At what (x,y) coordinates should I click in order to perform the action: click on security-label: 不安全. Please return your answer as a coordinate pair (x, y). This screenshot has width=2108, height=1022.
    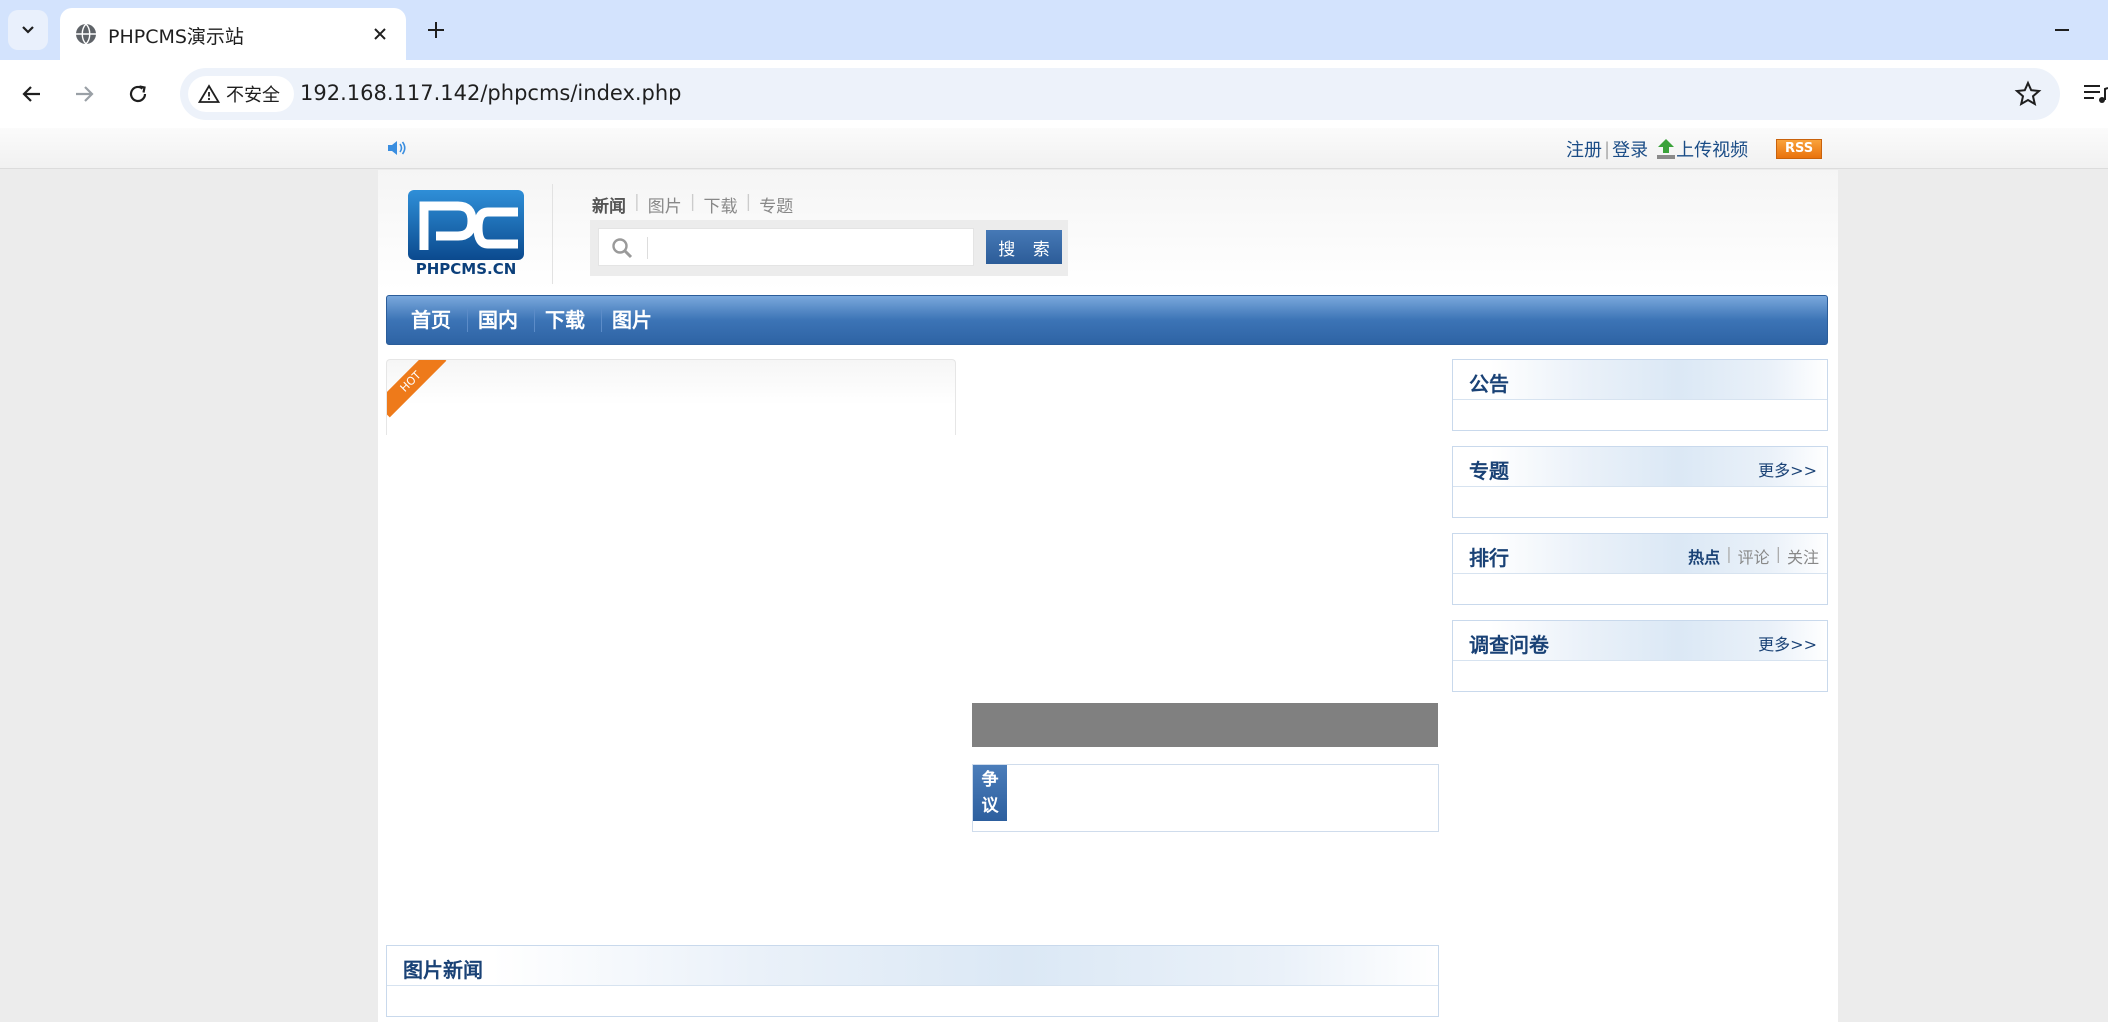
    Looking at the image, I should click on (253, 95).